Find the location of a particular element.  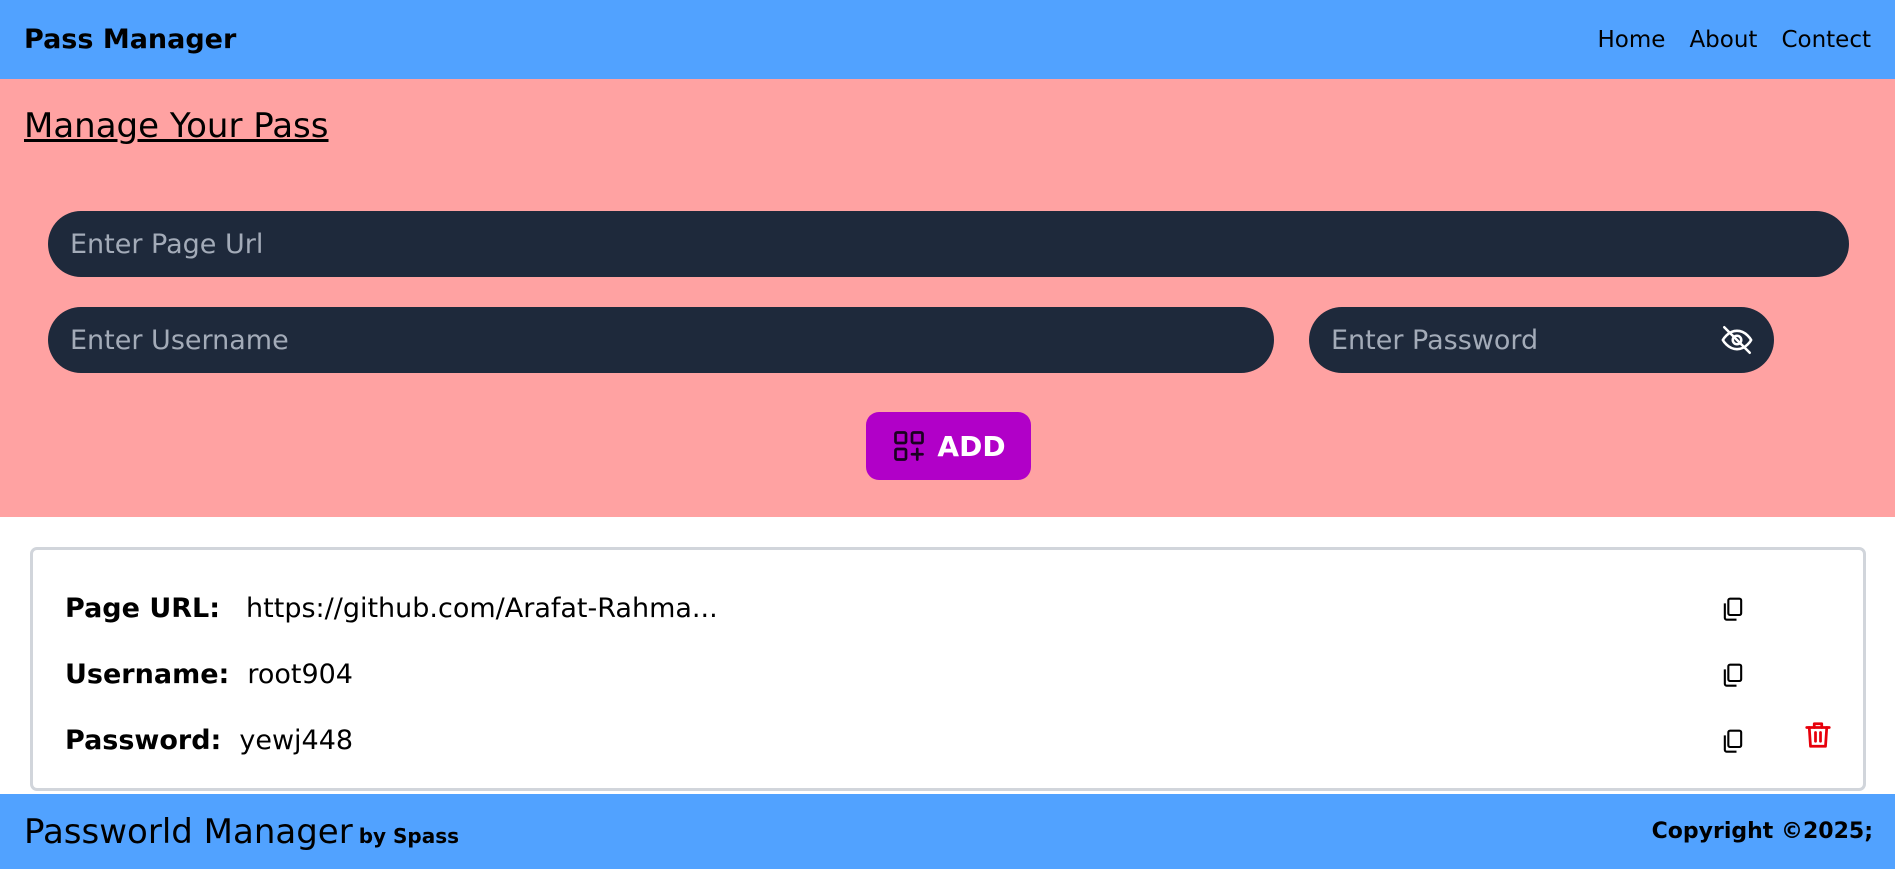

url-field is located at coordinates (948, 244).